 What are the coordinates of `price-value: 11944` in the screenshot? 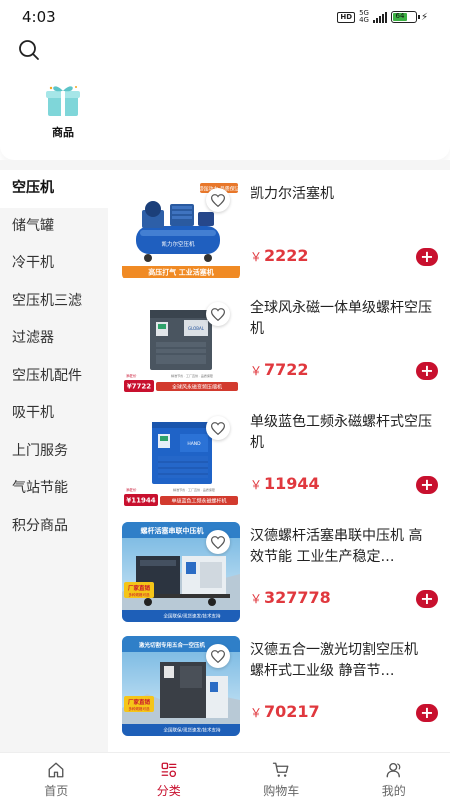 It's located at (292, 483).